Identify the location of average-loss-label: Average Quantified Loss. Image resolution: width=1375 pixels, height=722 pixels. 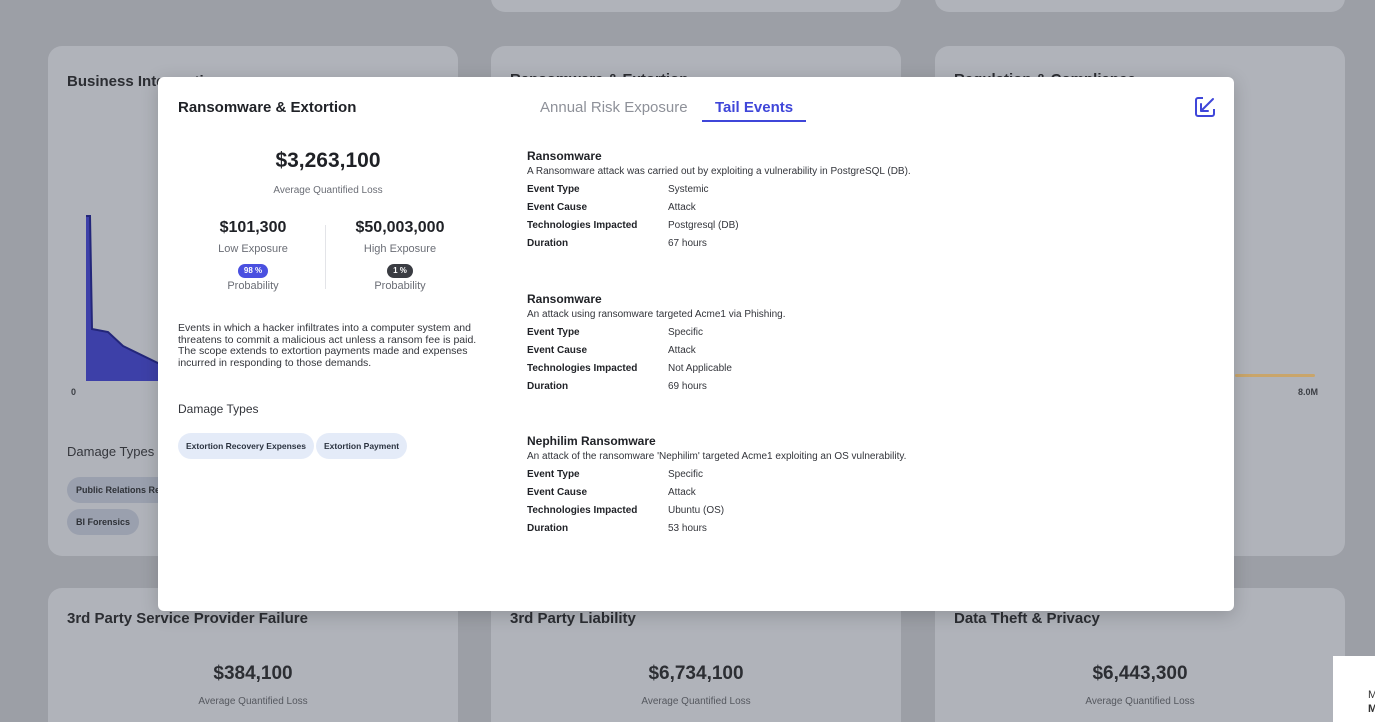
(328, 190).